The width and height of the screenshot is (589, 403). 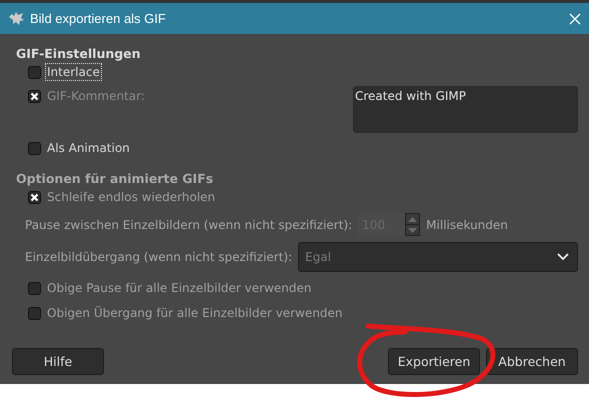 I want to click on checkbox-label: Interlace, so click(x=73, y=72).